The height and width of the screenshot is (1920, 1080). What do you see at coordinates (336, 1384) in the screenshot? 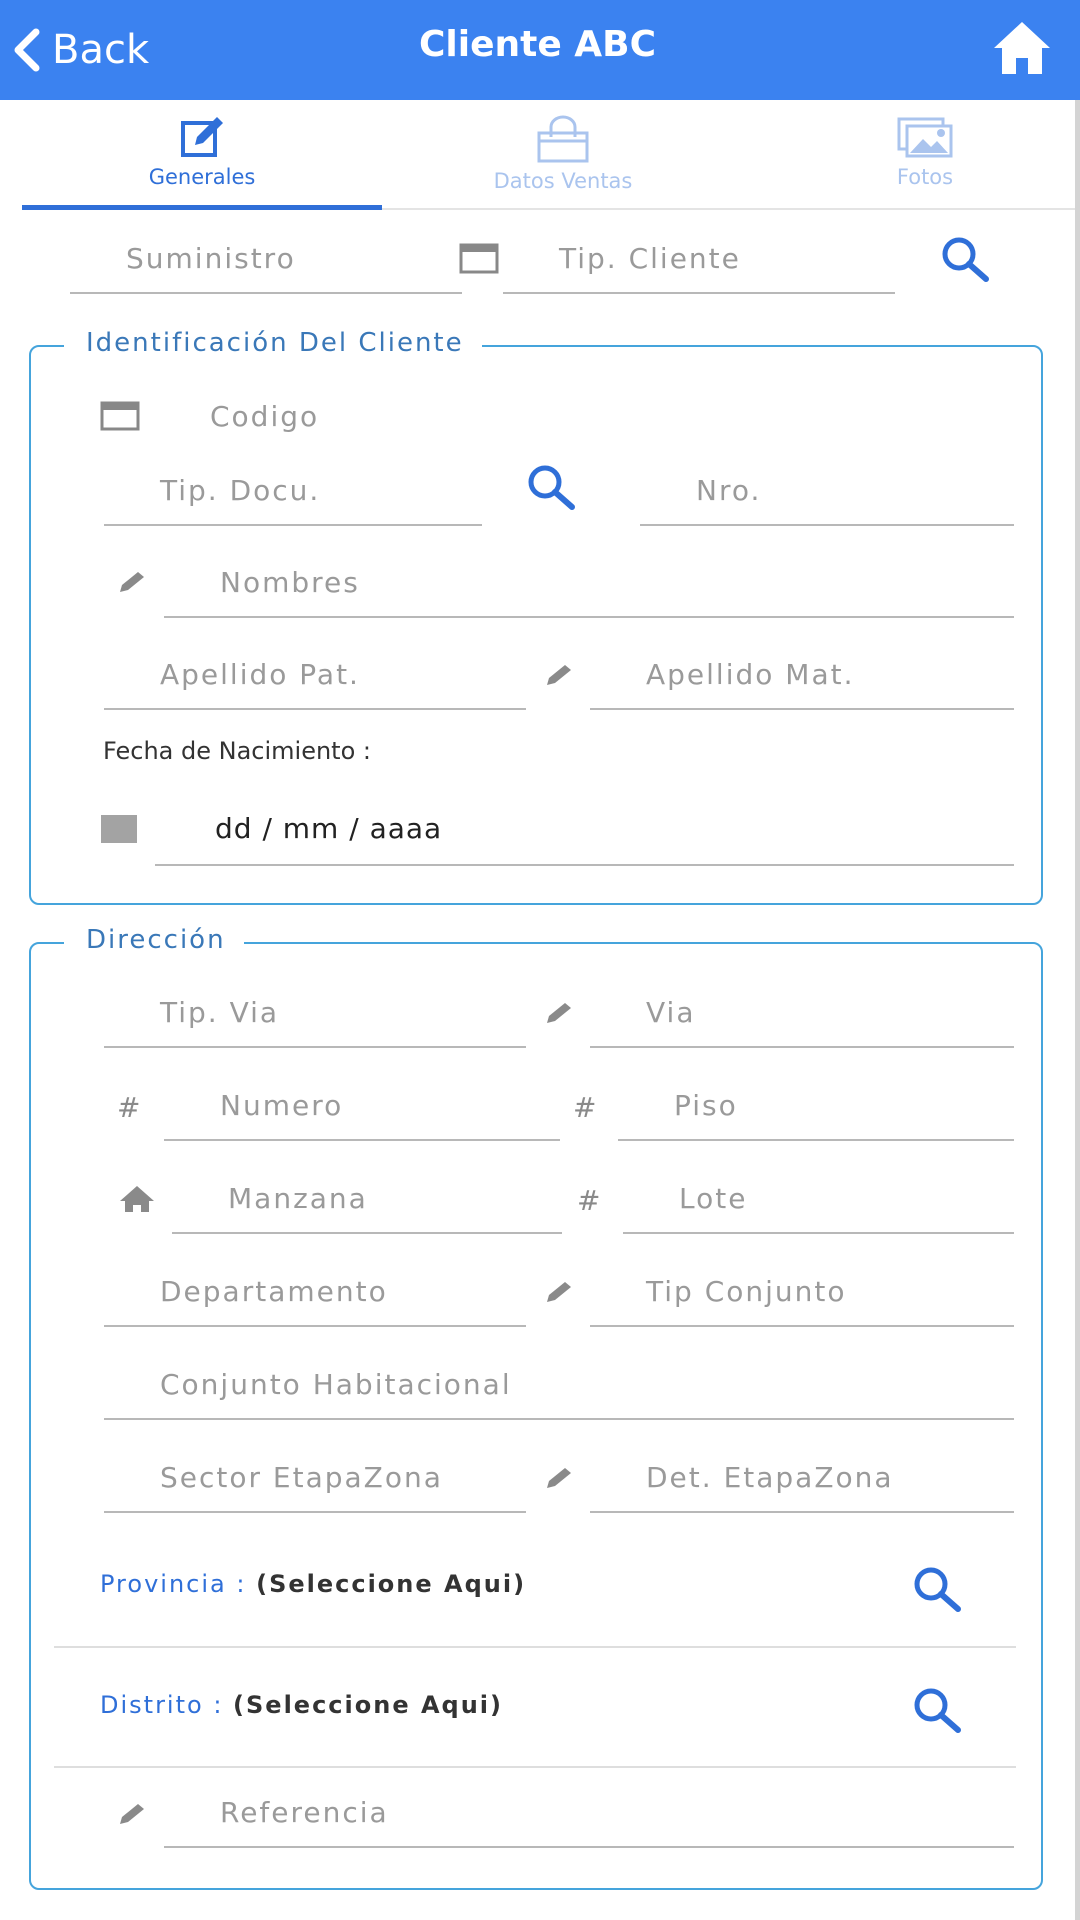
I see `conjunto-habitacional-placeholder: Conjunto Habitacional` at bounding box center [336, 1384].